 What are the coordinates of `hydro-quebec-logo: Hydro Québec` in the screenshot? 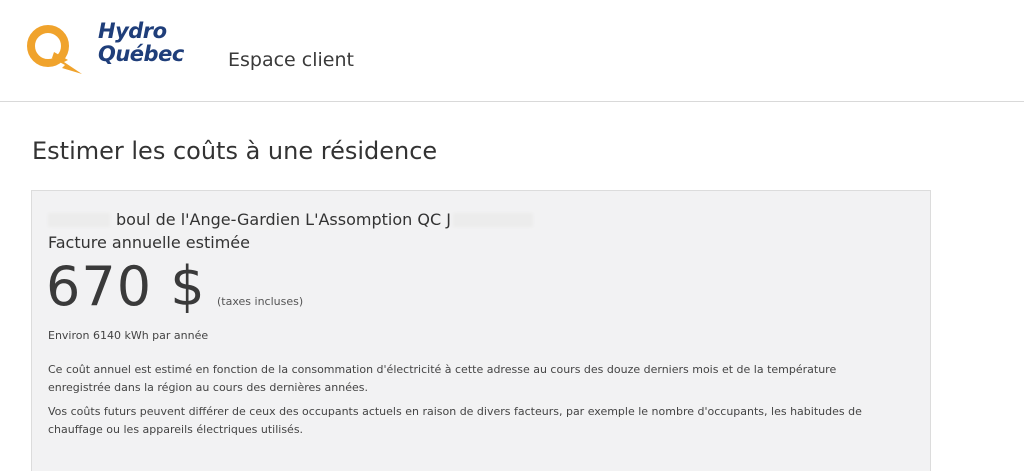 It's located at (104, 48).